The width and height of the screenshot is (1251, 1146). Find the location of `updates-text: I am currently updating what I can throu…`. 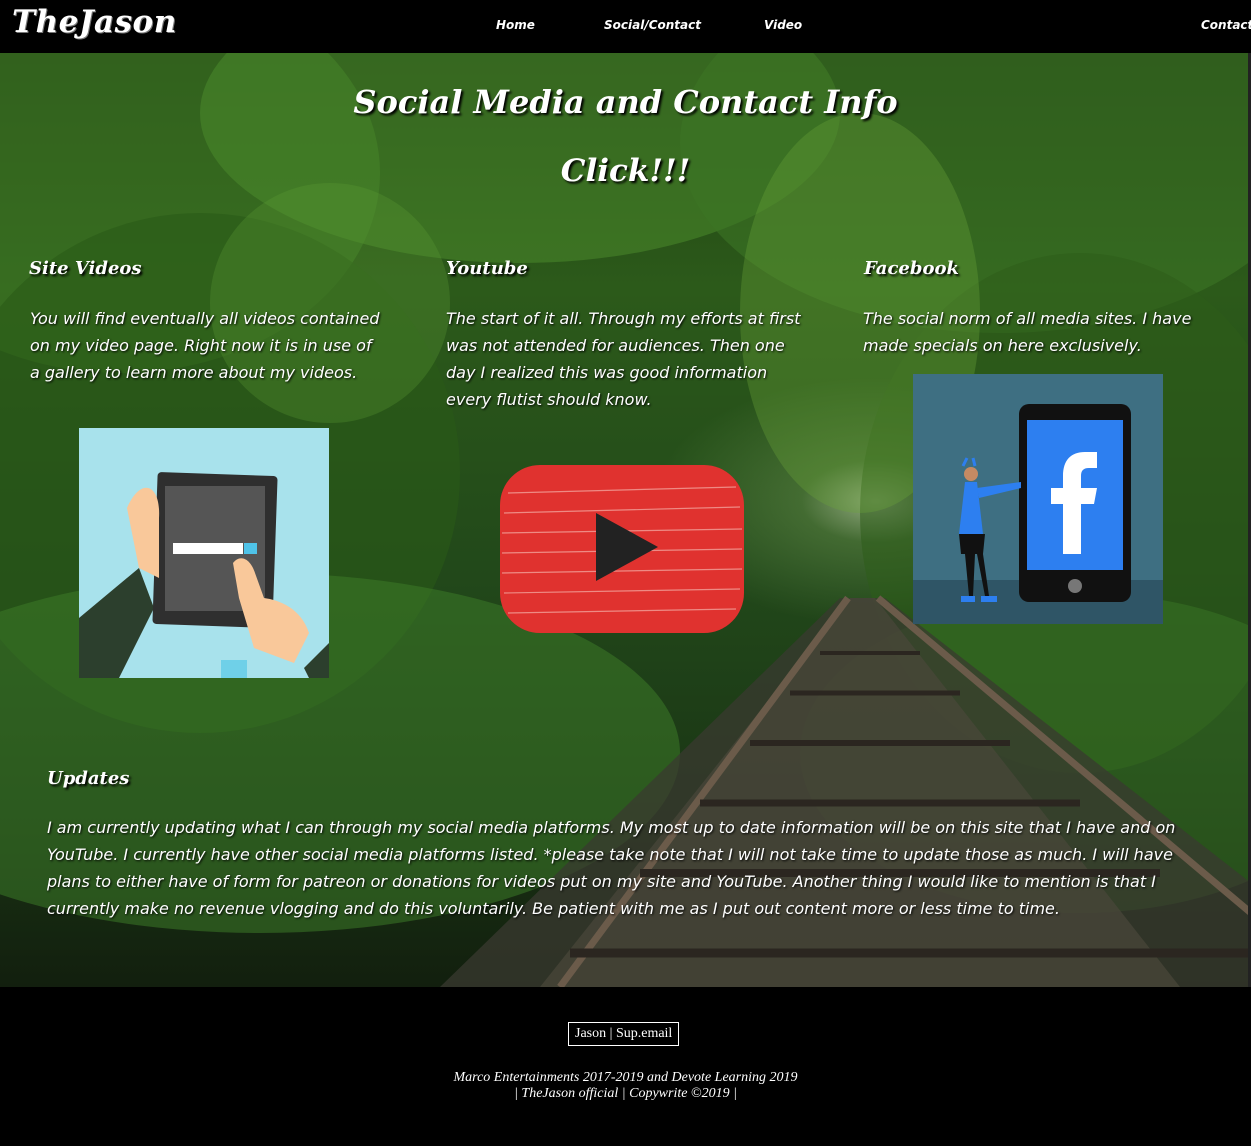

updates-text: I am currently updating what I can throu… is located at coordinates (611, 868).